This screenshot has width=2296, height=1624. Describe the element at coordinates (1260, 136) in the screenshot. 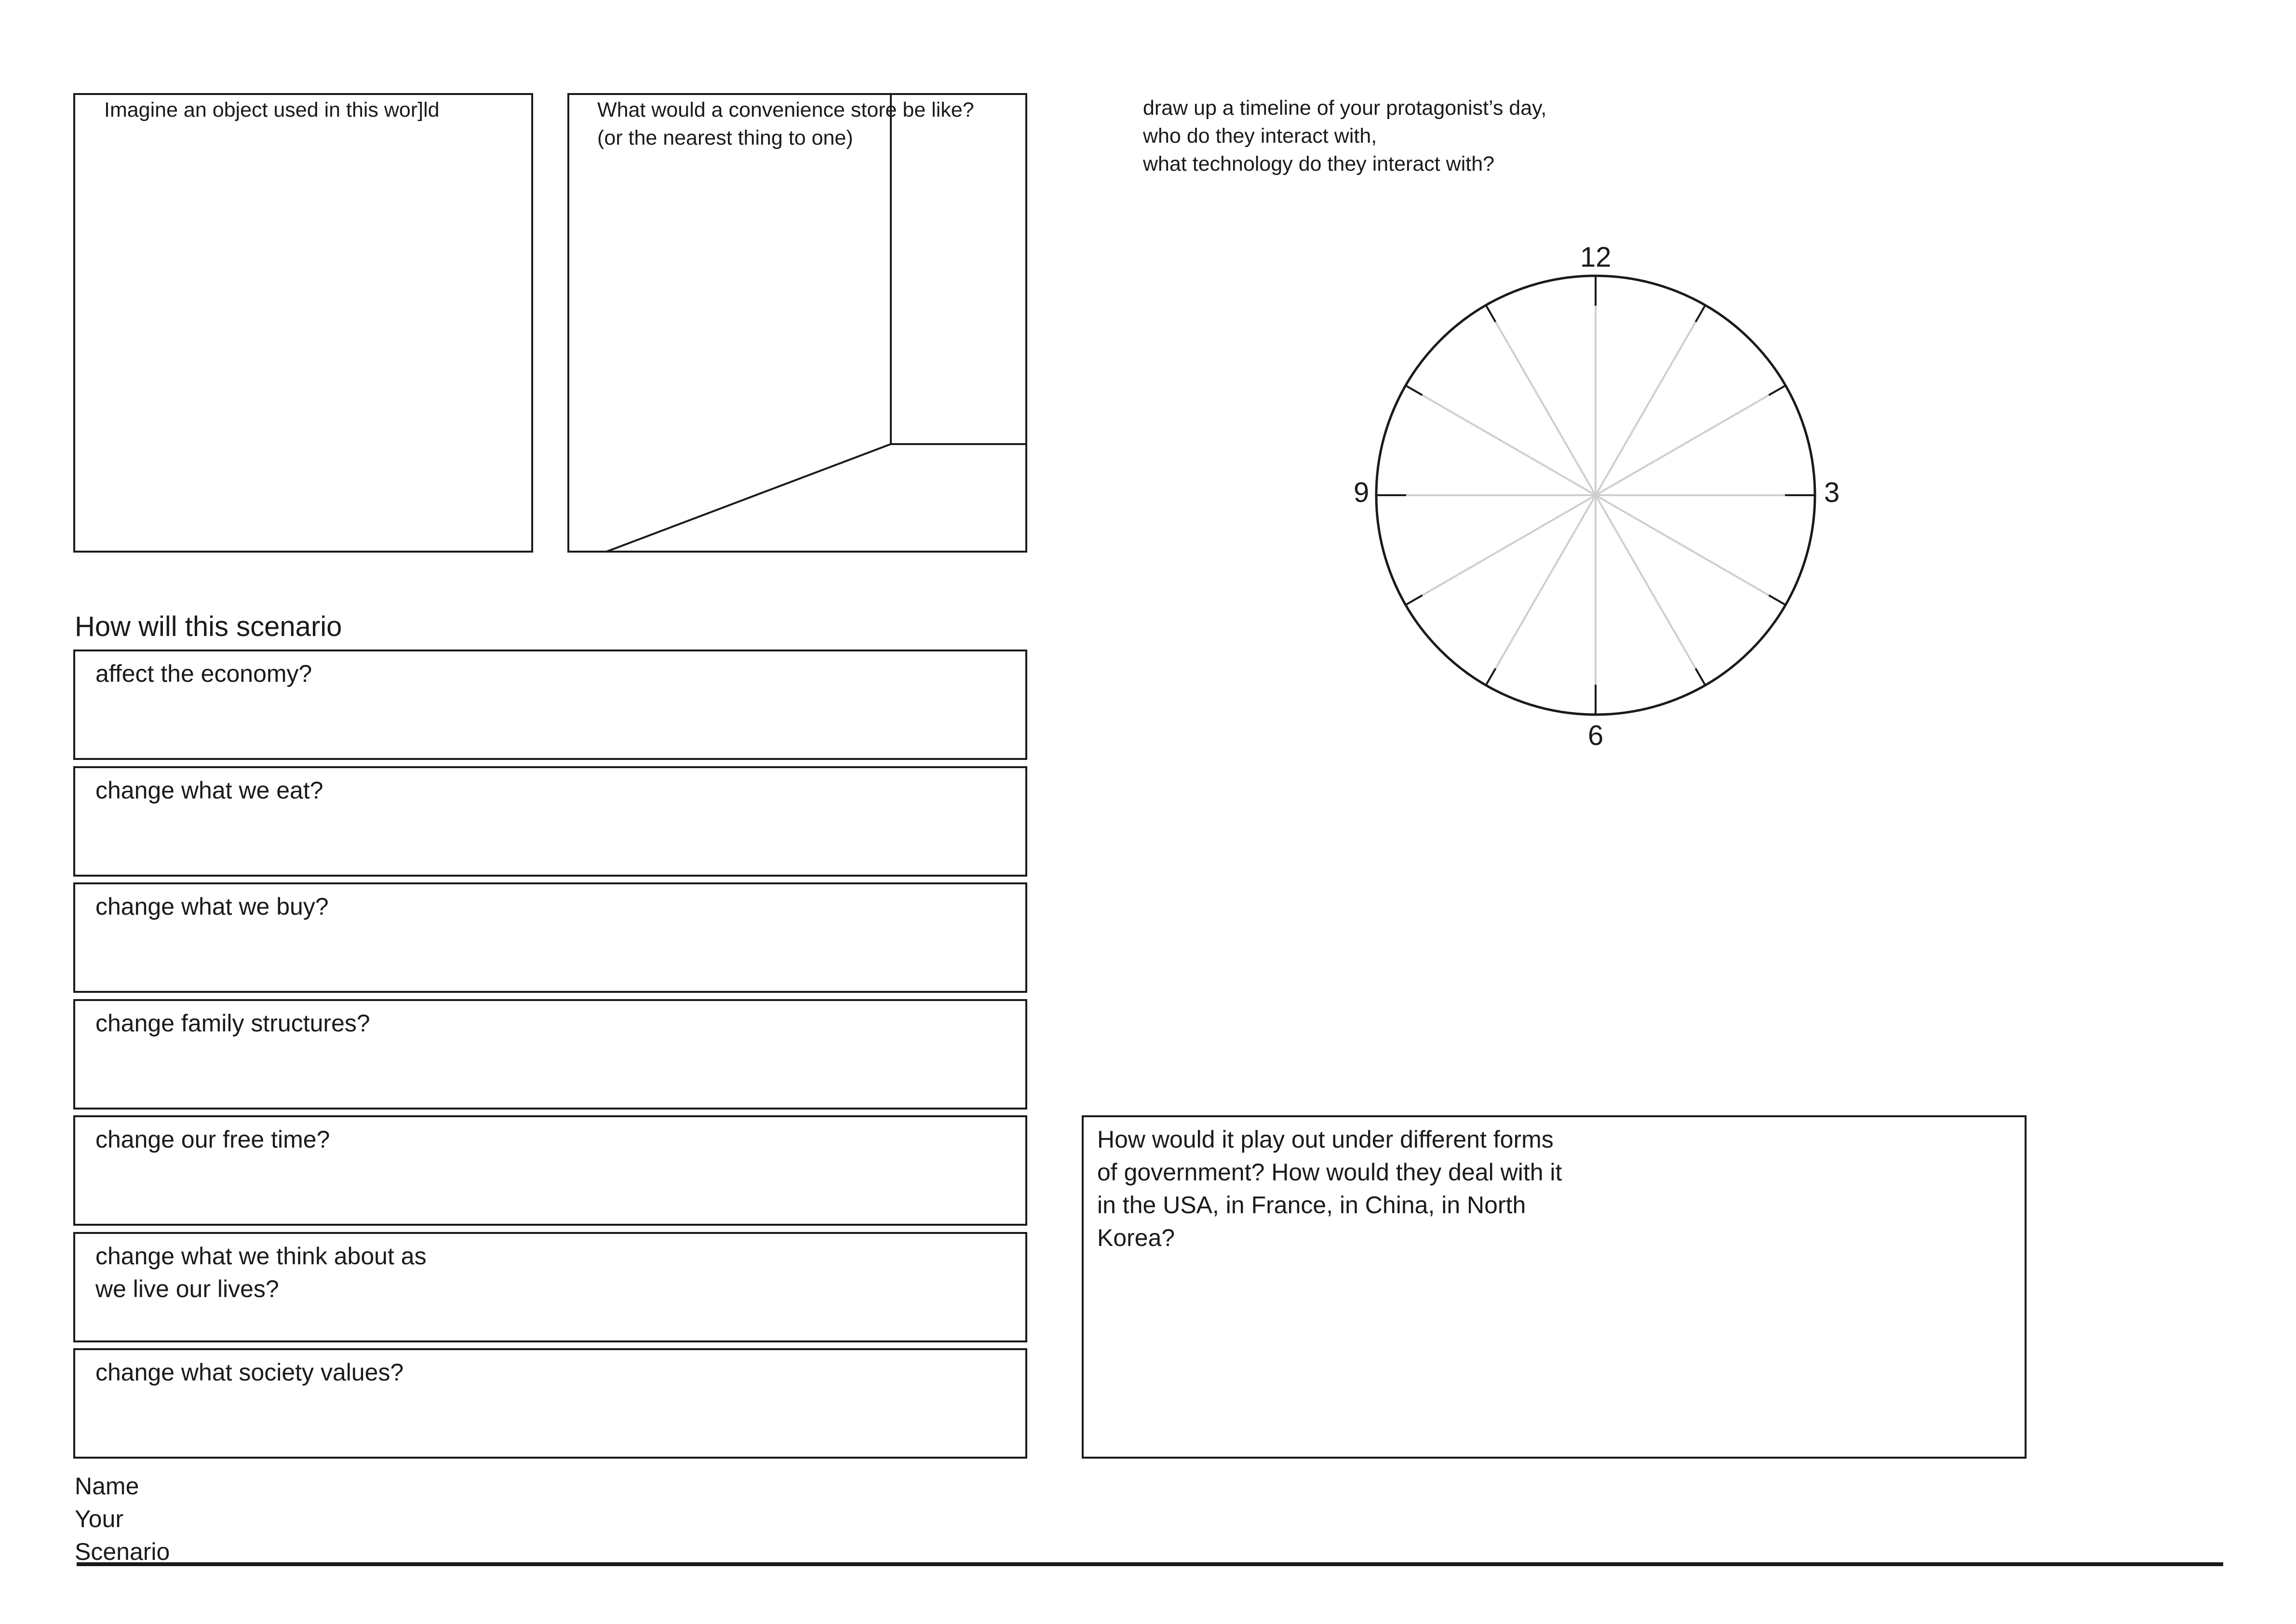

I see `timeline-prompt-line-2: who do they interact with,` at that location.